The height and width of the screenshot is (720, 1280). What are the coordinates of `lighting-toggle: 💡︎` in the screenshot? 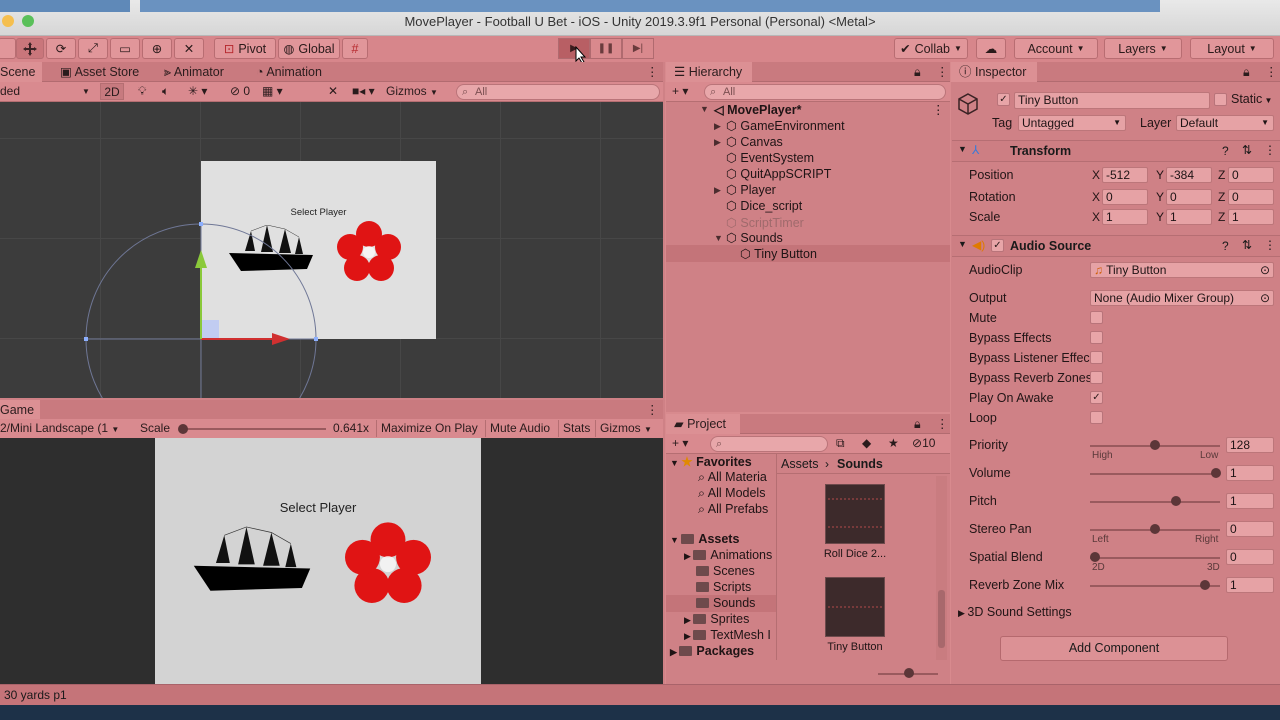 It's located at (142, 91).